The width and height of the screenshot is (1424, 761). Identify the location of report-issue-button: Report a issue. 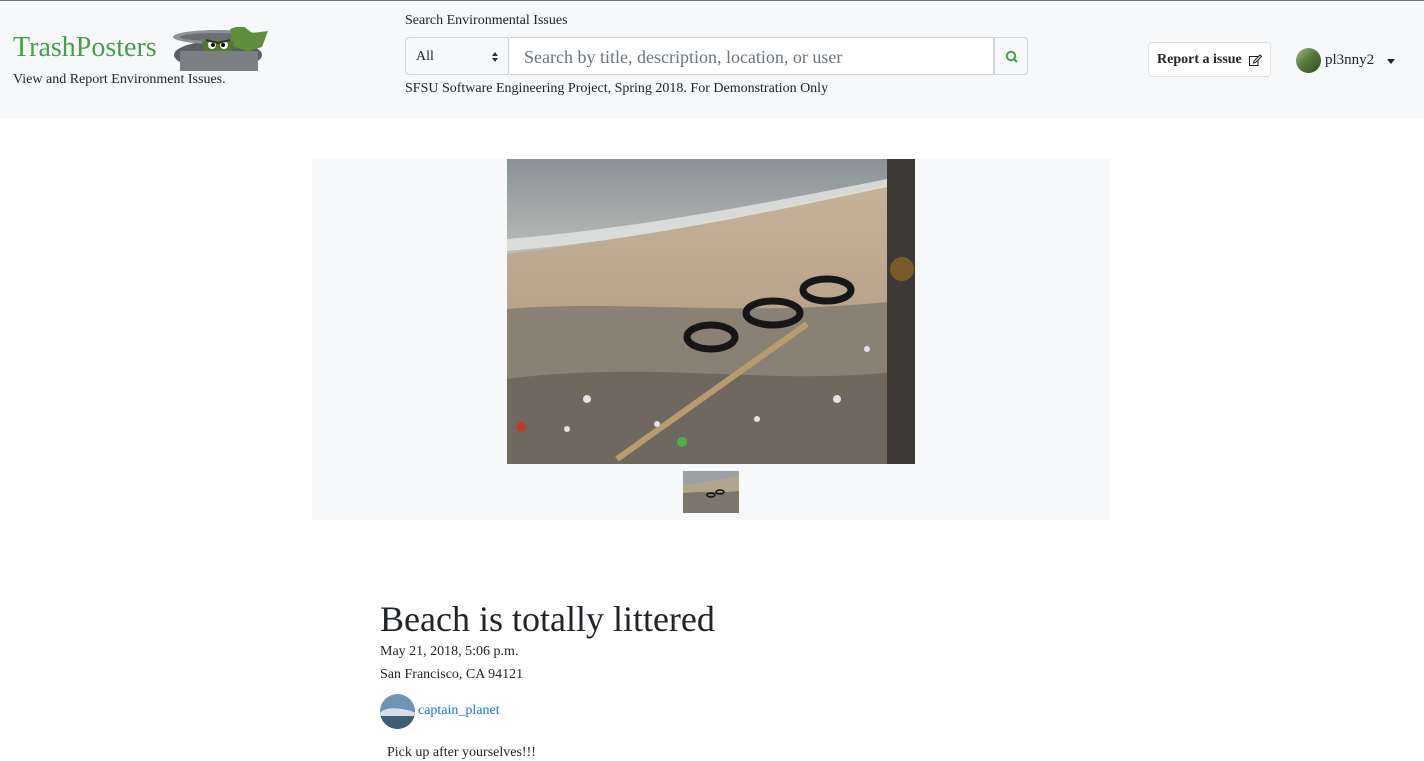
(1209, 59).